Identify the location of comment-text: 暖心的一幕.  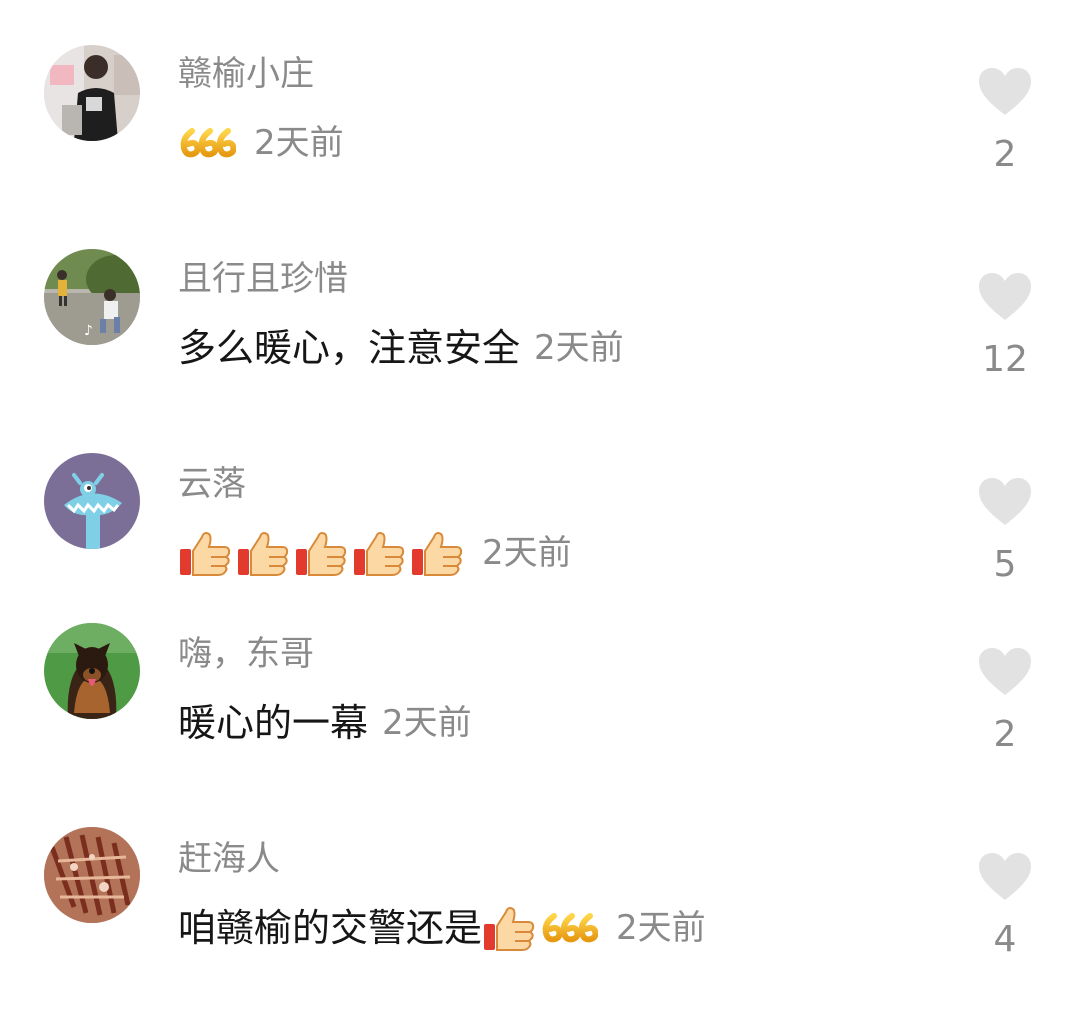
(273, 723).